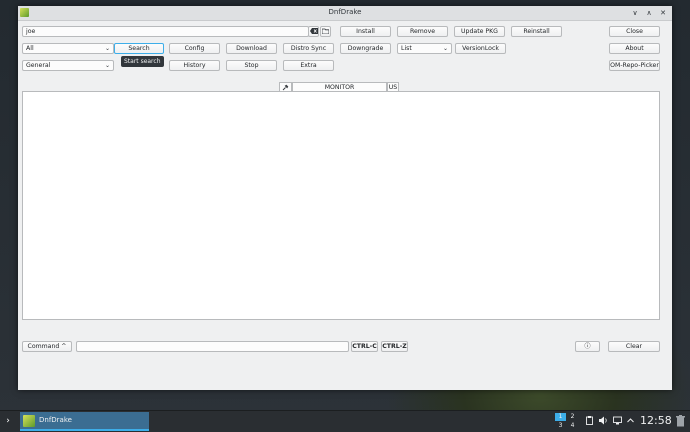 The width and height of the screenshot is (690, 432). I want to click on taskbar: › DnfDrake 1 2 3 4 12:58, so click(345, 421).